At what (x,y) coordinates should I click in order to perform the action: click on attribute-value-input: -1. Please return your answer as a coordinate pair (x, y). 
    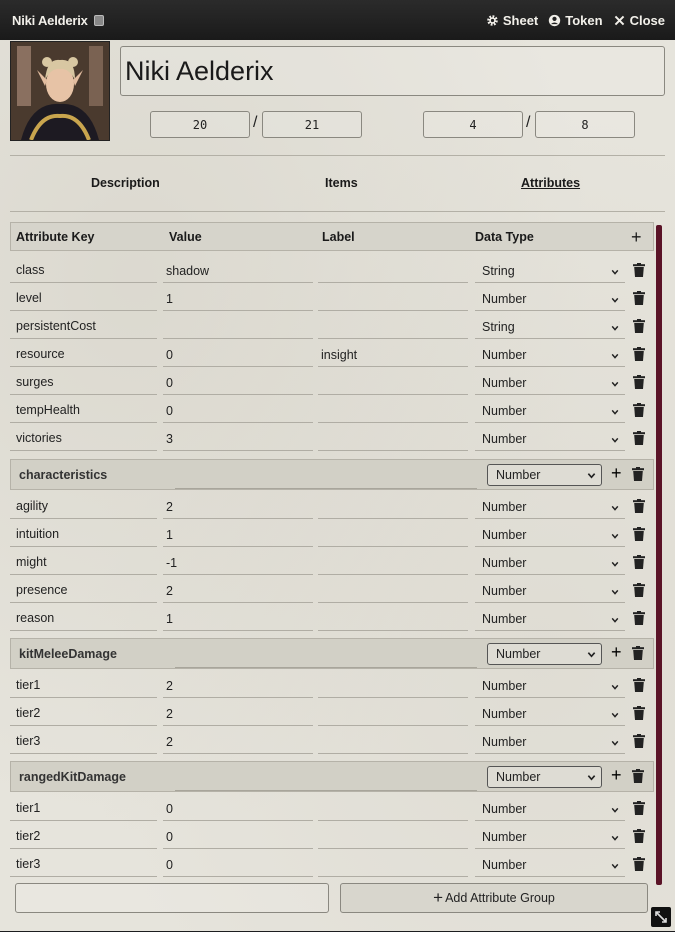
    Looking at the image, I should click on (238, 561).